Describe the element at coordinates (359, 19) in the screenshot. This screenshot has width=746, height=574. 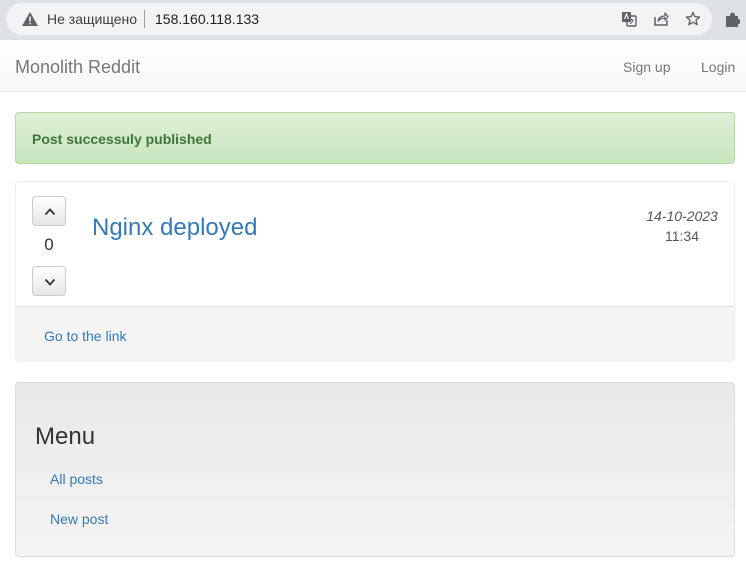
I see `address-bar: Не защищено 158.160.118.133` at that location.